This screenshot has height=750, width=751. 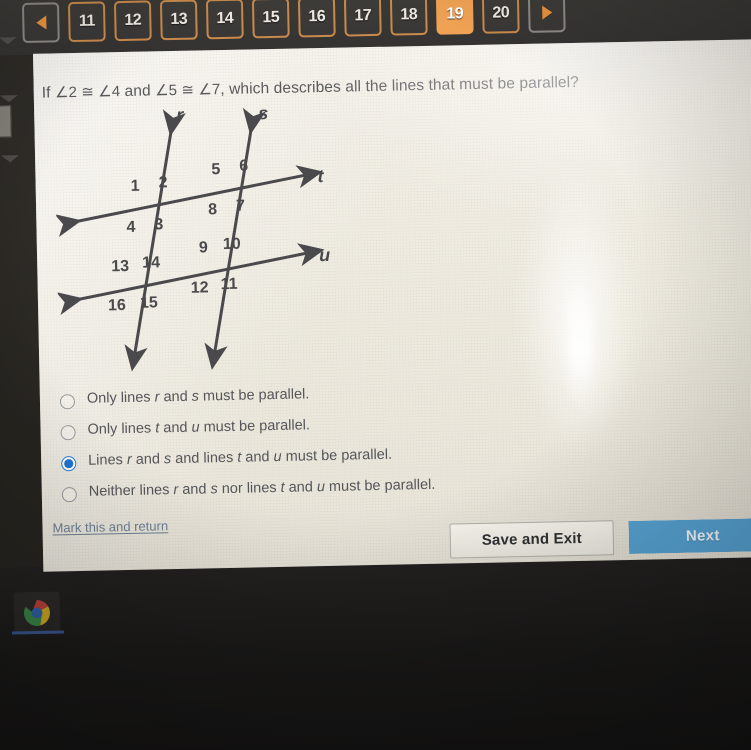 I want to click on next-button: Next, so click(x=689, y=536).